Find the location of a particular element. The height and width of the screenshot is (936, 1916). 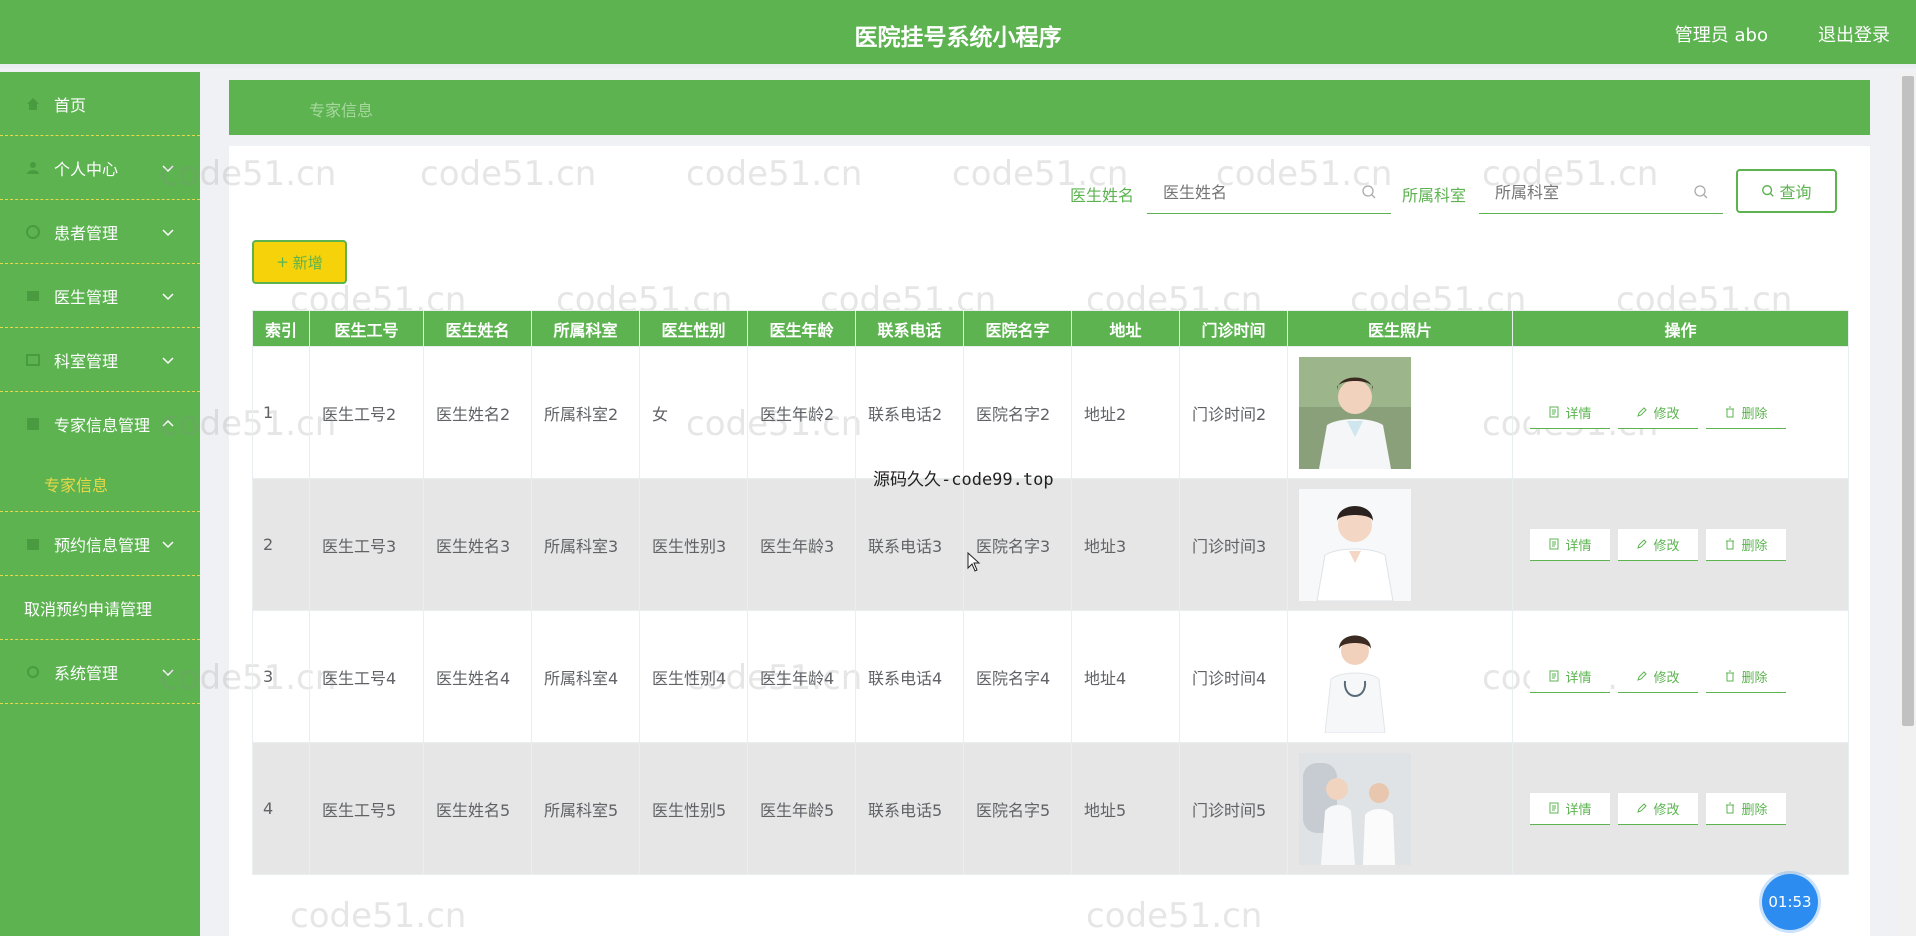

sidebar-item-cancel-appointment: 取消预约申请管理 is located at coordinates (100, 608).